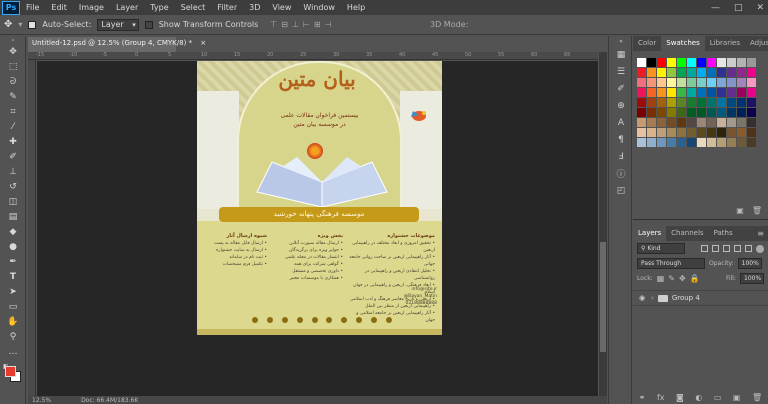  What do you see at coordinates (762, 233) in the screenshot?
I see `panel-menu-icon: ≡` at bounding box center [762, 233].